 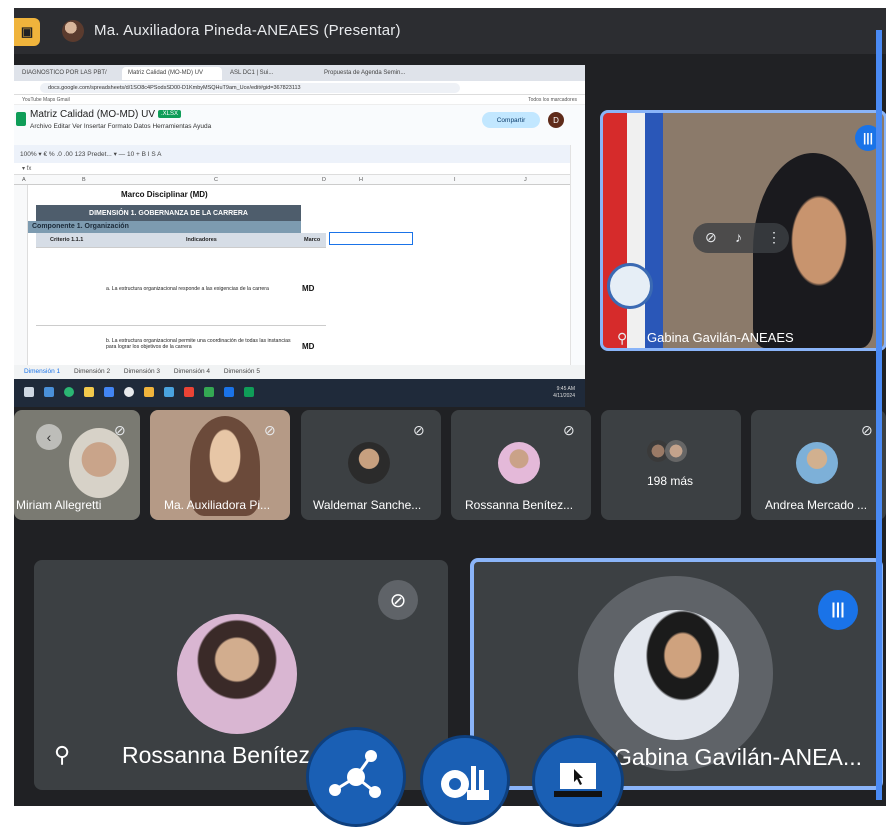 I want to click on explorer-icon, so click(x=89, y=392).